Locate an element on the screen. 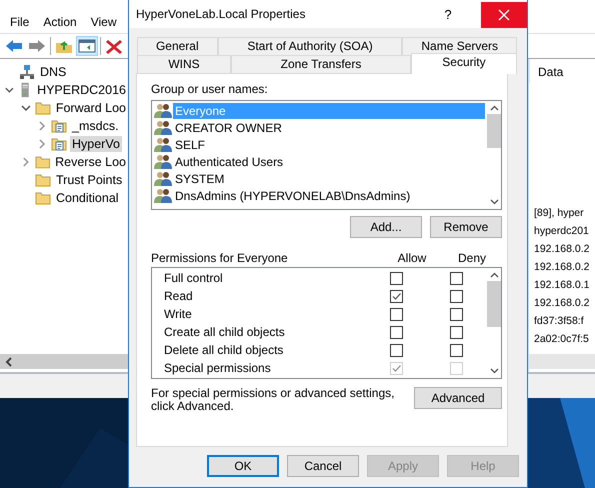 This screenshot has height=488, width=595. list-item: SYSTEM is located at coordinates (199, 178).